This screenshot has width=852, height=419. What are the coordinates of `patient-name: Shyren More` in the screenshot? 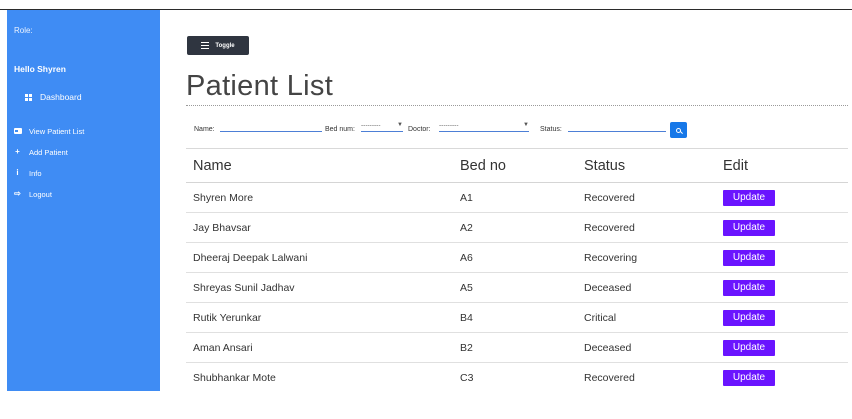 It's located at (223, 197).